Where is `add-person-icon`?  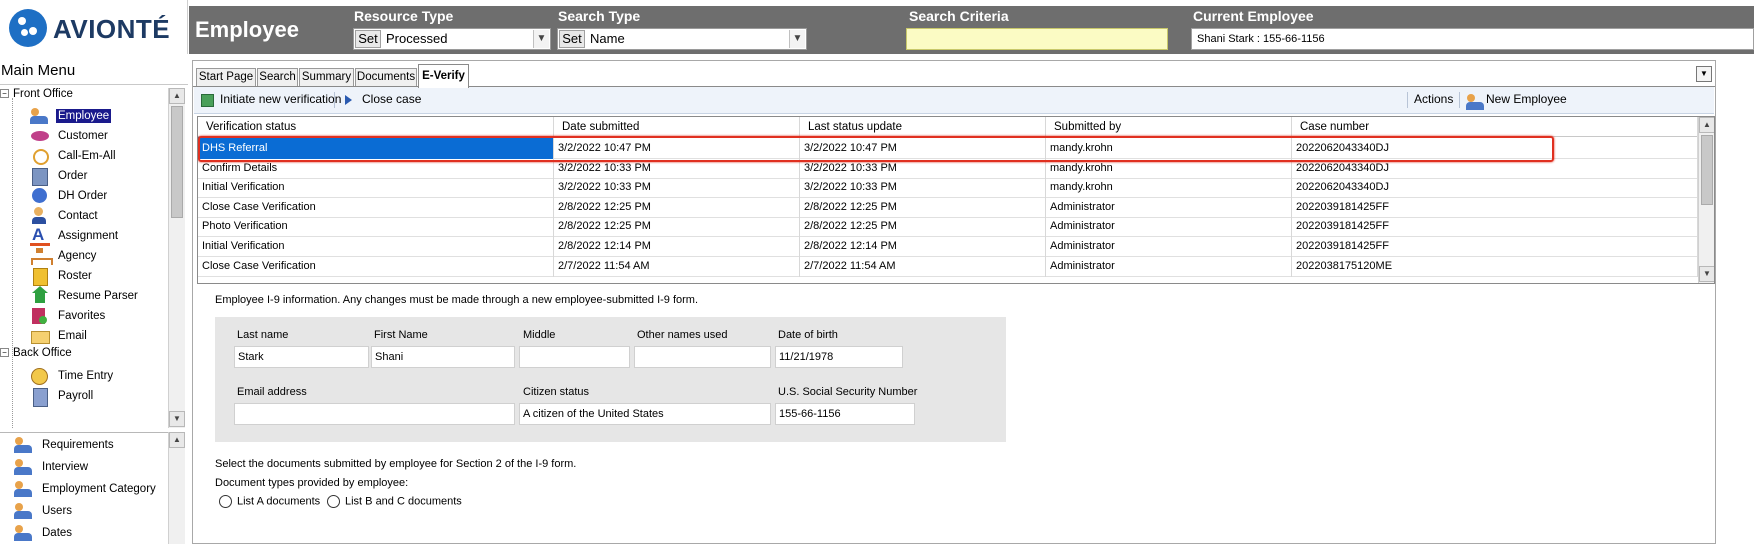 add-person-icon is located at coordinates (1475, 101).